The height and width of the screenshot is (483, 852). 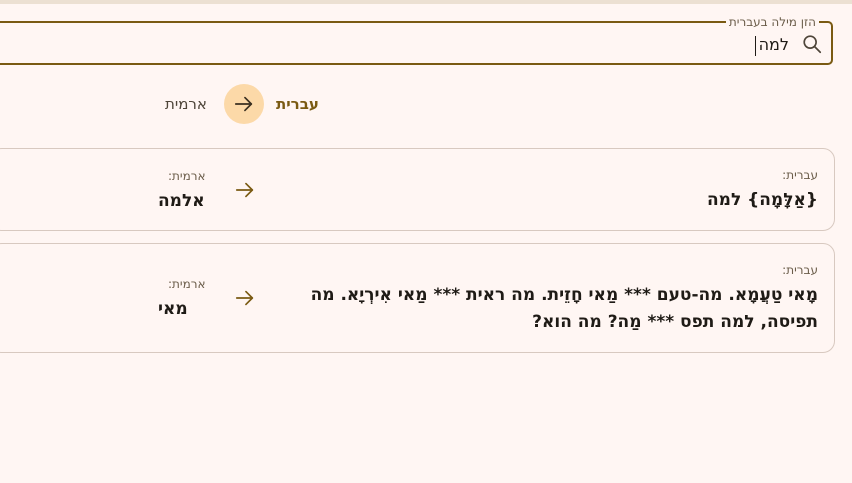 What do you see at coordinates (755, 46) in the screenshot?
I see `text-caret` at bounding box center [755, 46].